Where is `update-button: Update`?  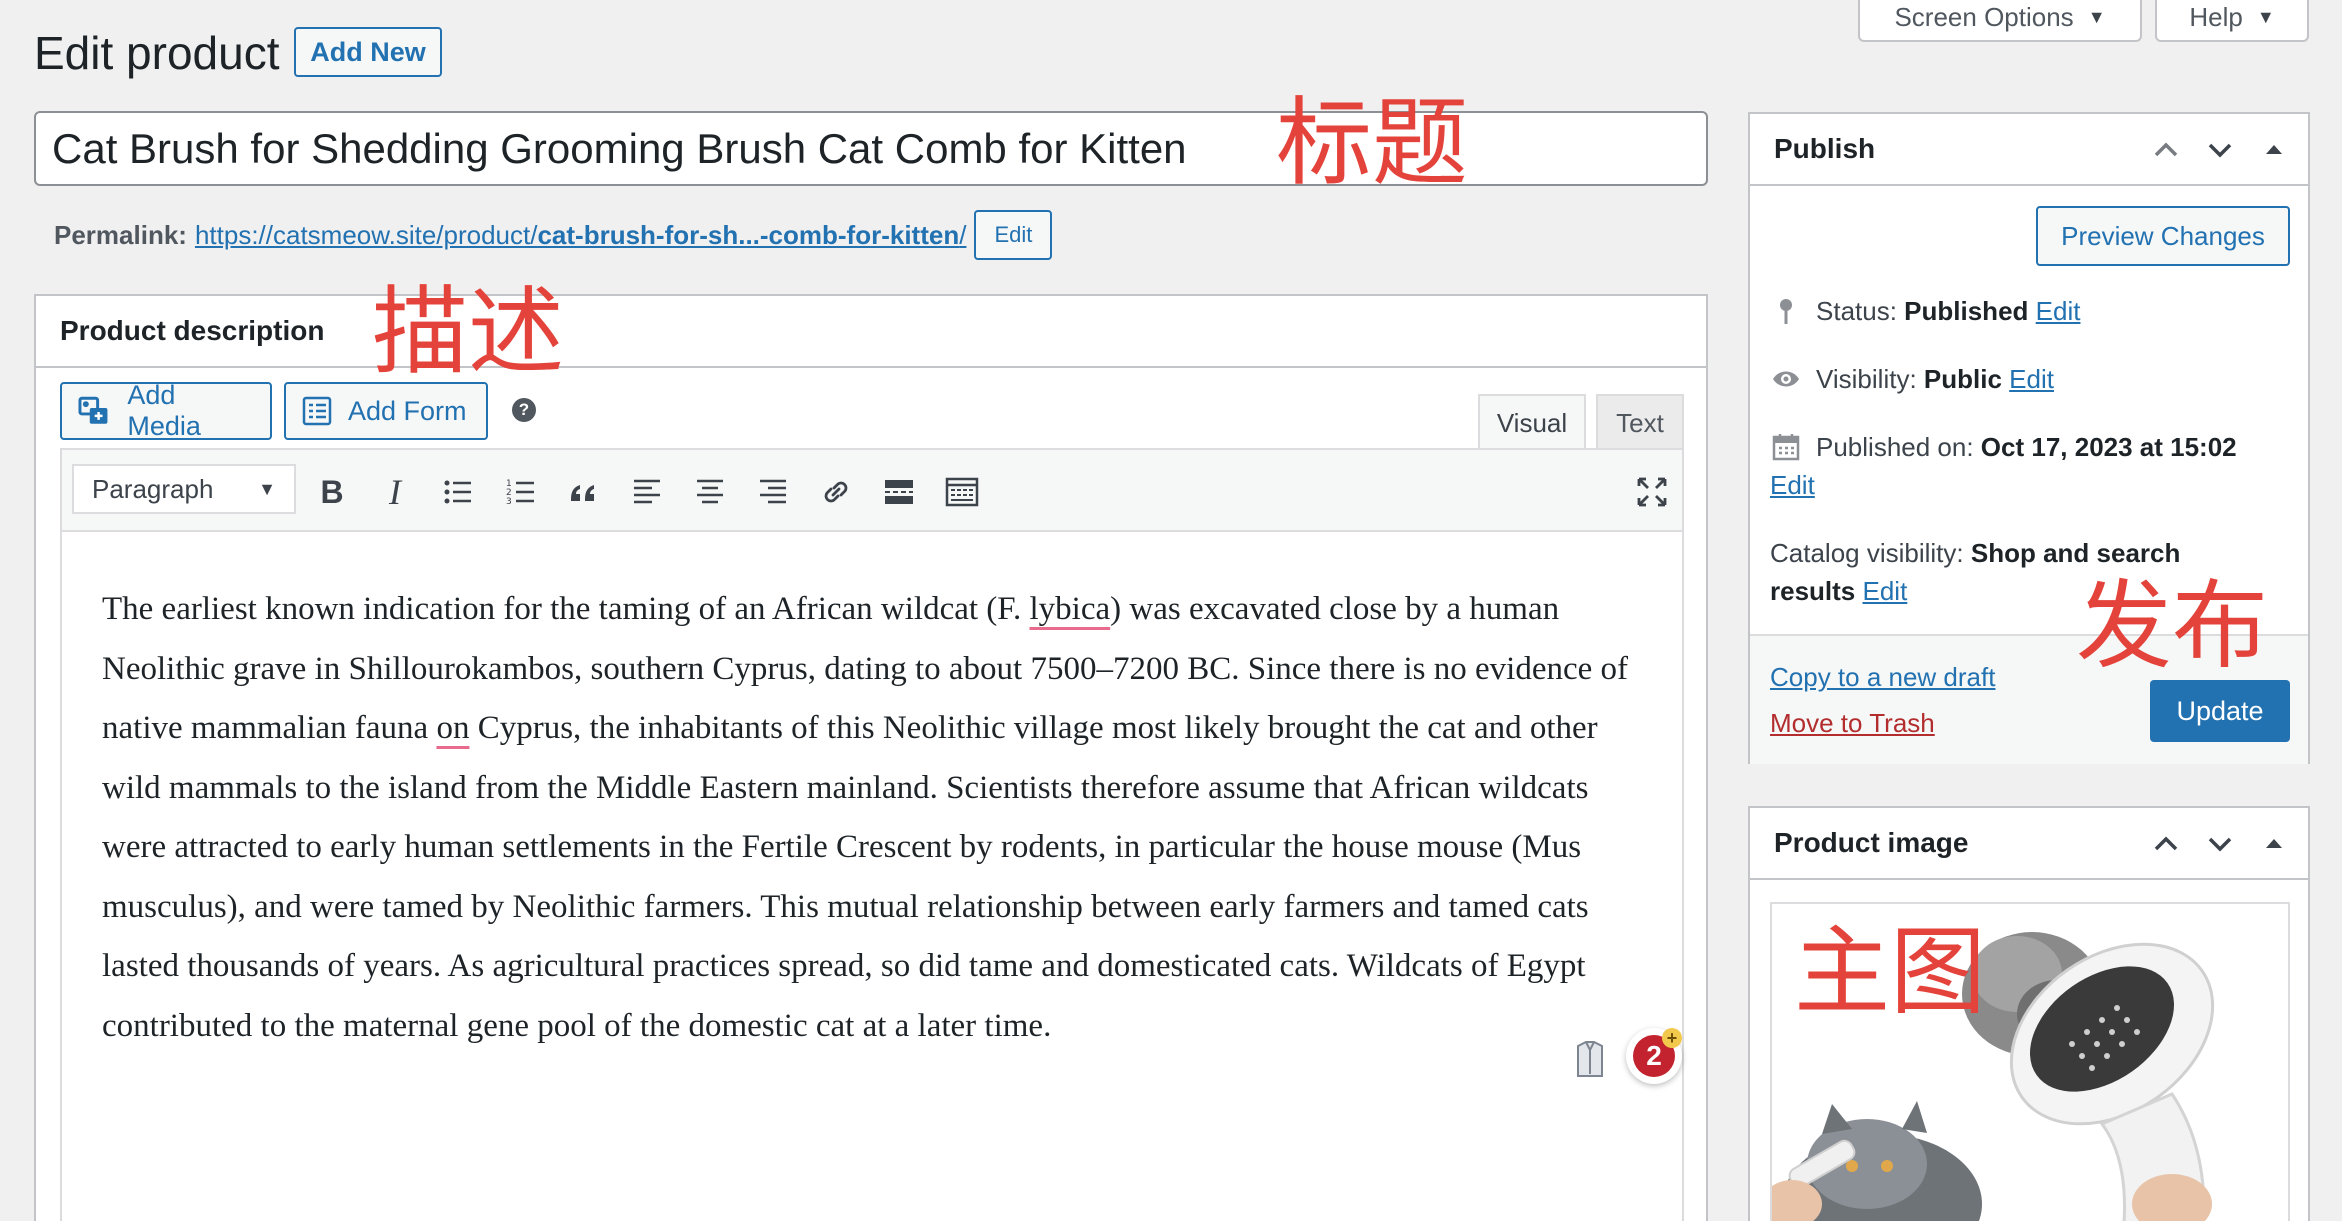
update-button: Update is located at coordinates (2220, 711).